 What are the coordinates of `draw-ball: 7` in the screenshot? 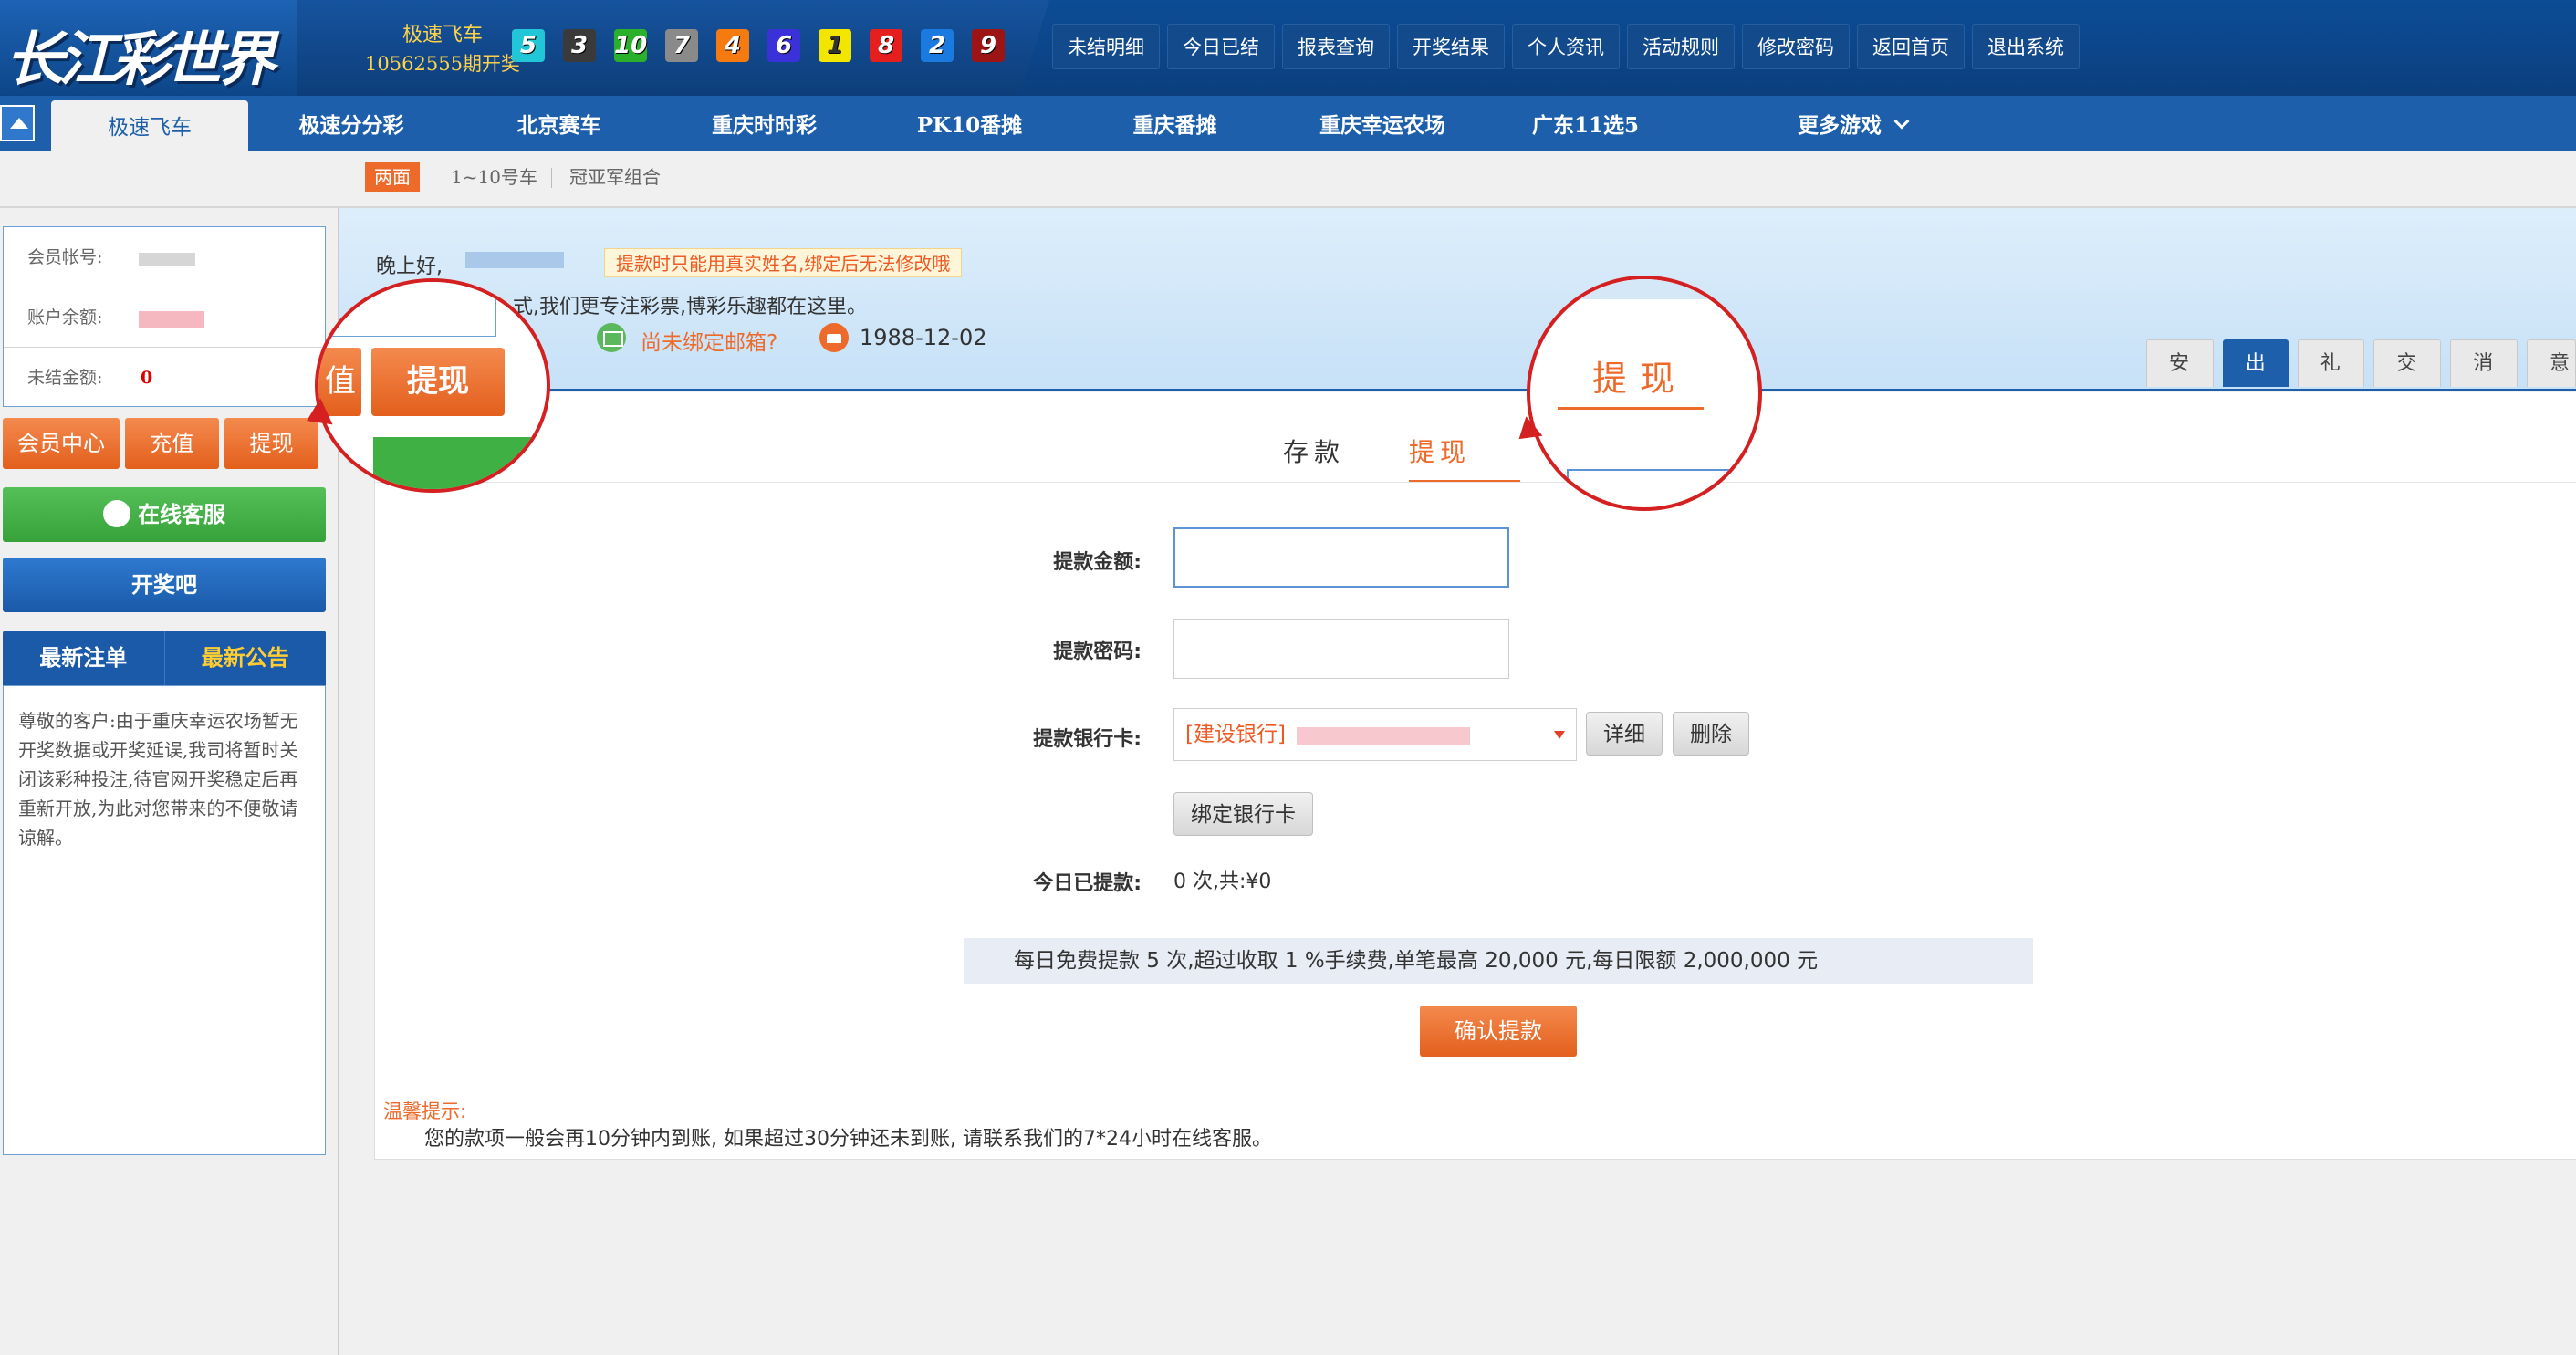 It's located at (681, 45).